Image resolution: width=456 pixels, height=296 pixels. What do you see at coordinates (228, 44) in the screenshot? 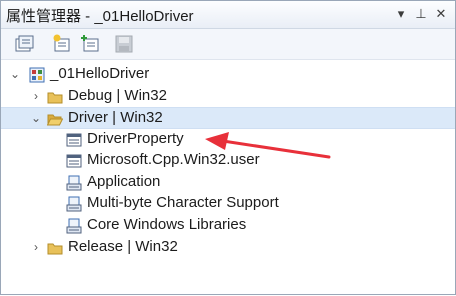
I see `panel-toolbar` at bounding box center [228, 44].